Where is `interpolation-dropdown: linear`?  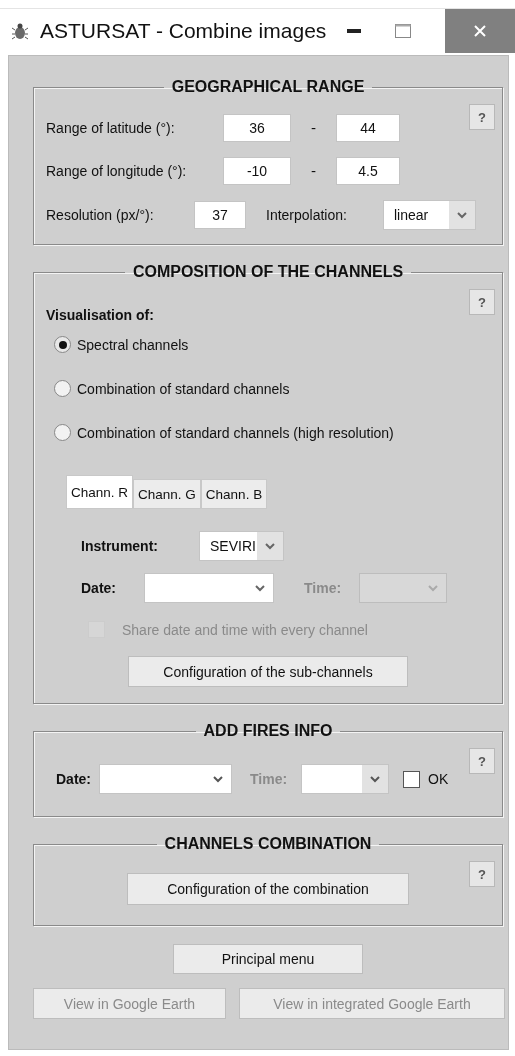 interpolation-dropdown: linear is located at coordinates (429, 215).